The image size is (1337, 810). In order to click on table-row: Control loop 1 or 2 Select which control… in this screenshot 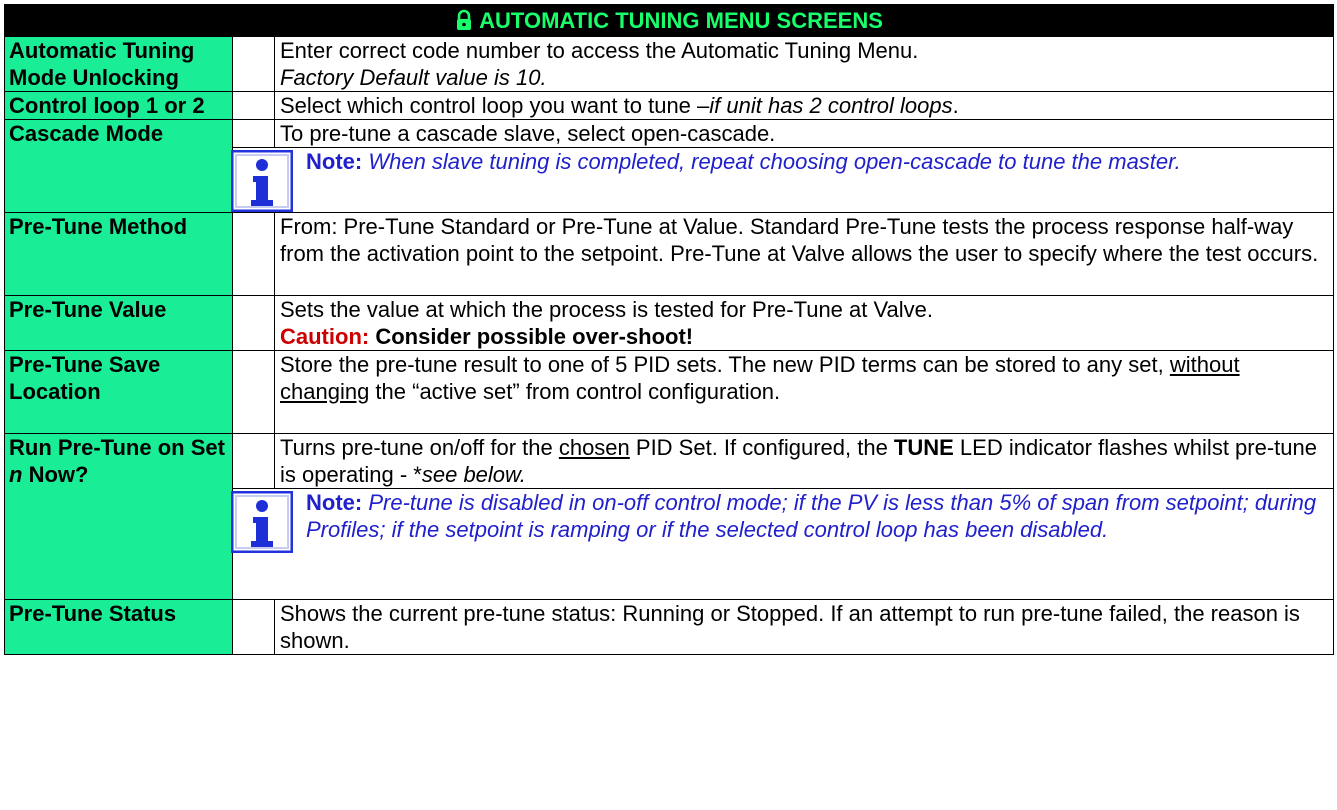, I will do `click(669, 105)`.